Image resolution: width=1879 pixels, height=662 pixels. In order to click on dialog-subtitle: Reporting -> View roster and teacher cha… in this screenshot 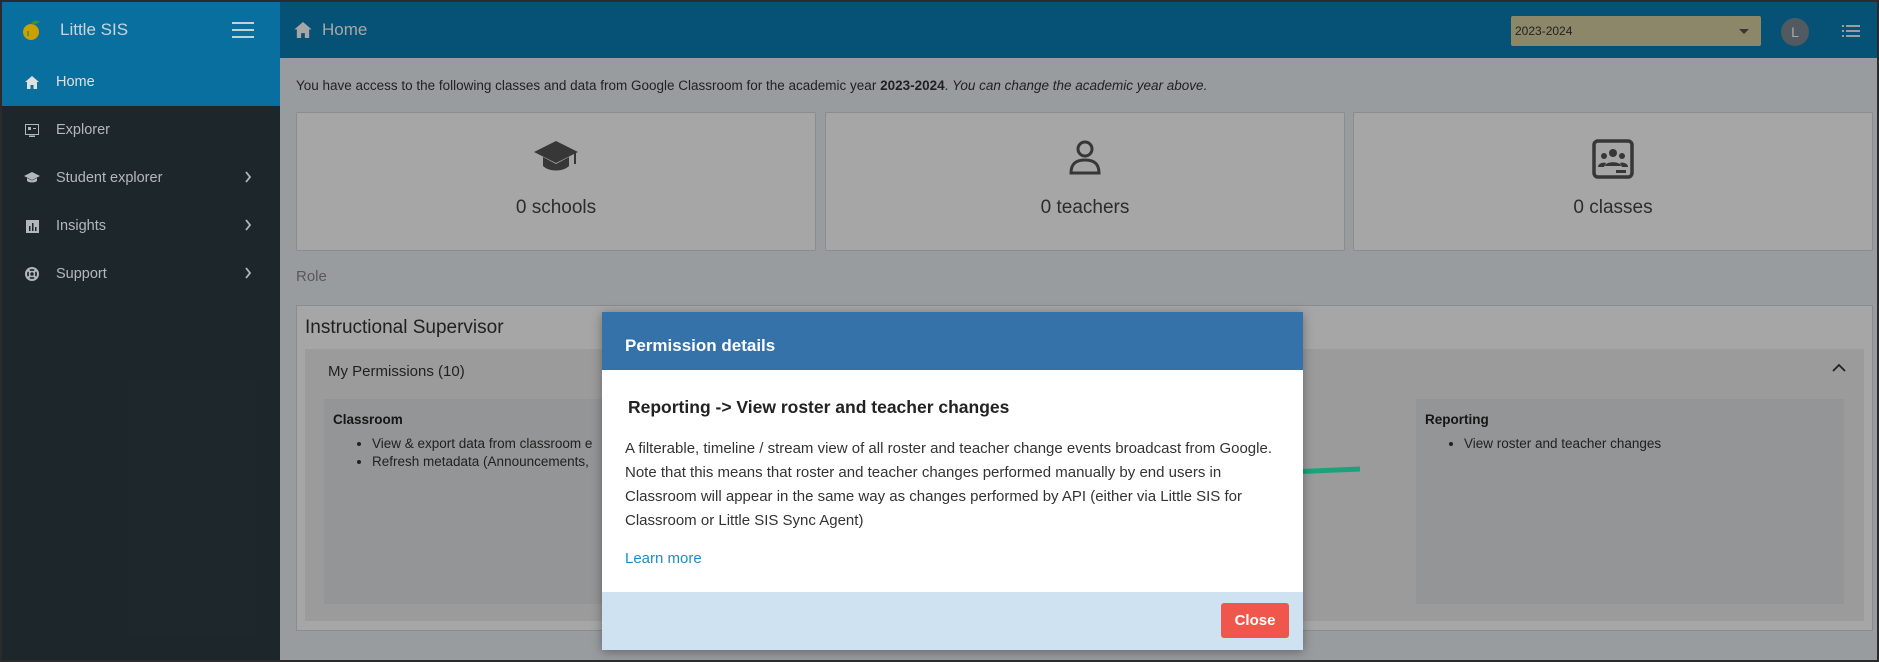, I will do `click(819, 407)`.